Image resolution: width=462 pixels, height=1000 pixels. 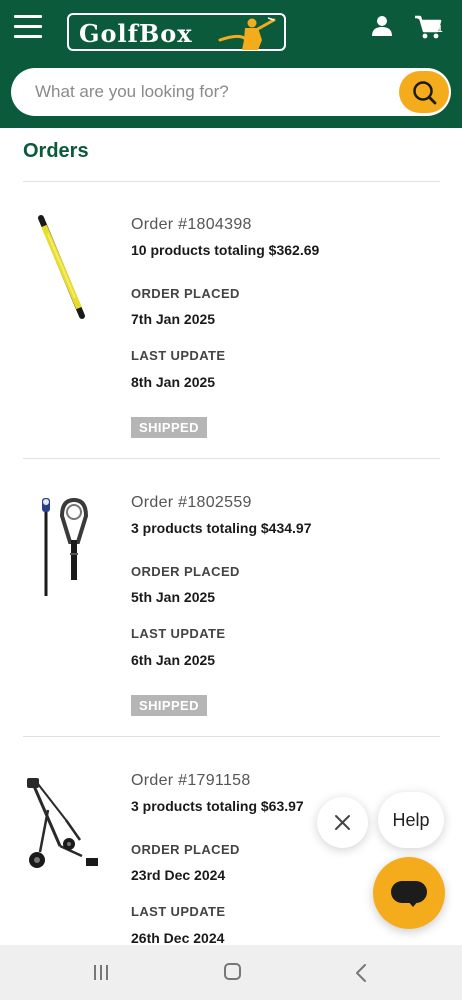 What do you see at coordinates (217, 806) in the screenshot?
I see `order-summary: 3 products totaling $63.97` at bounding box center [217, 806].